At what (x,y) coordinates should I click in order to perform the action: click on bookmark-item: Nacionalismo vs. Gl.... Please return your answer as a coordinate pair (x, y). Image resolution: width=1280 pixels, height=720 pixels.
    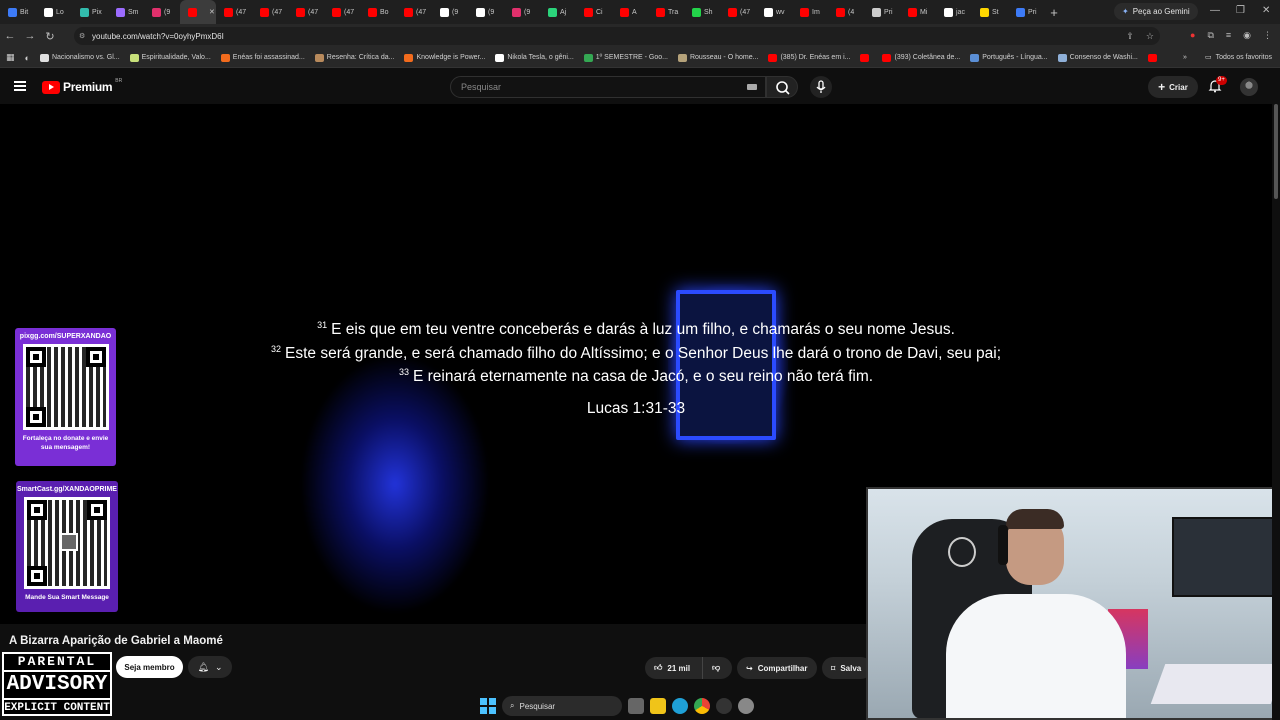
    Looking at the image, I should click on (79, 57).